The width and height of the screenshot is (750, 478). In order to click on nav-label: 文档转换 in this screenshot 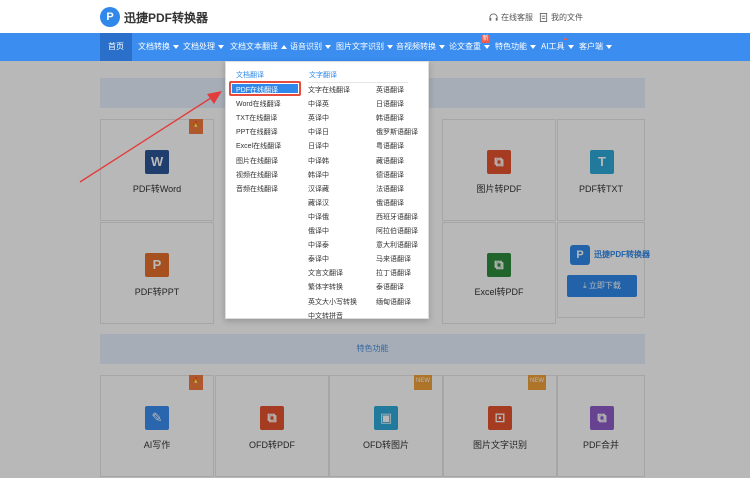, I will do `click(154, 46)`.